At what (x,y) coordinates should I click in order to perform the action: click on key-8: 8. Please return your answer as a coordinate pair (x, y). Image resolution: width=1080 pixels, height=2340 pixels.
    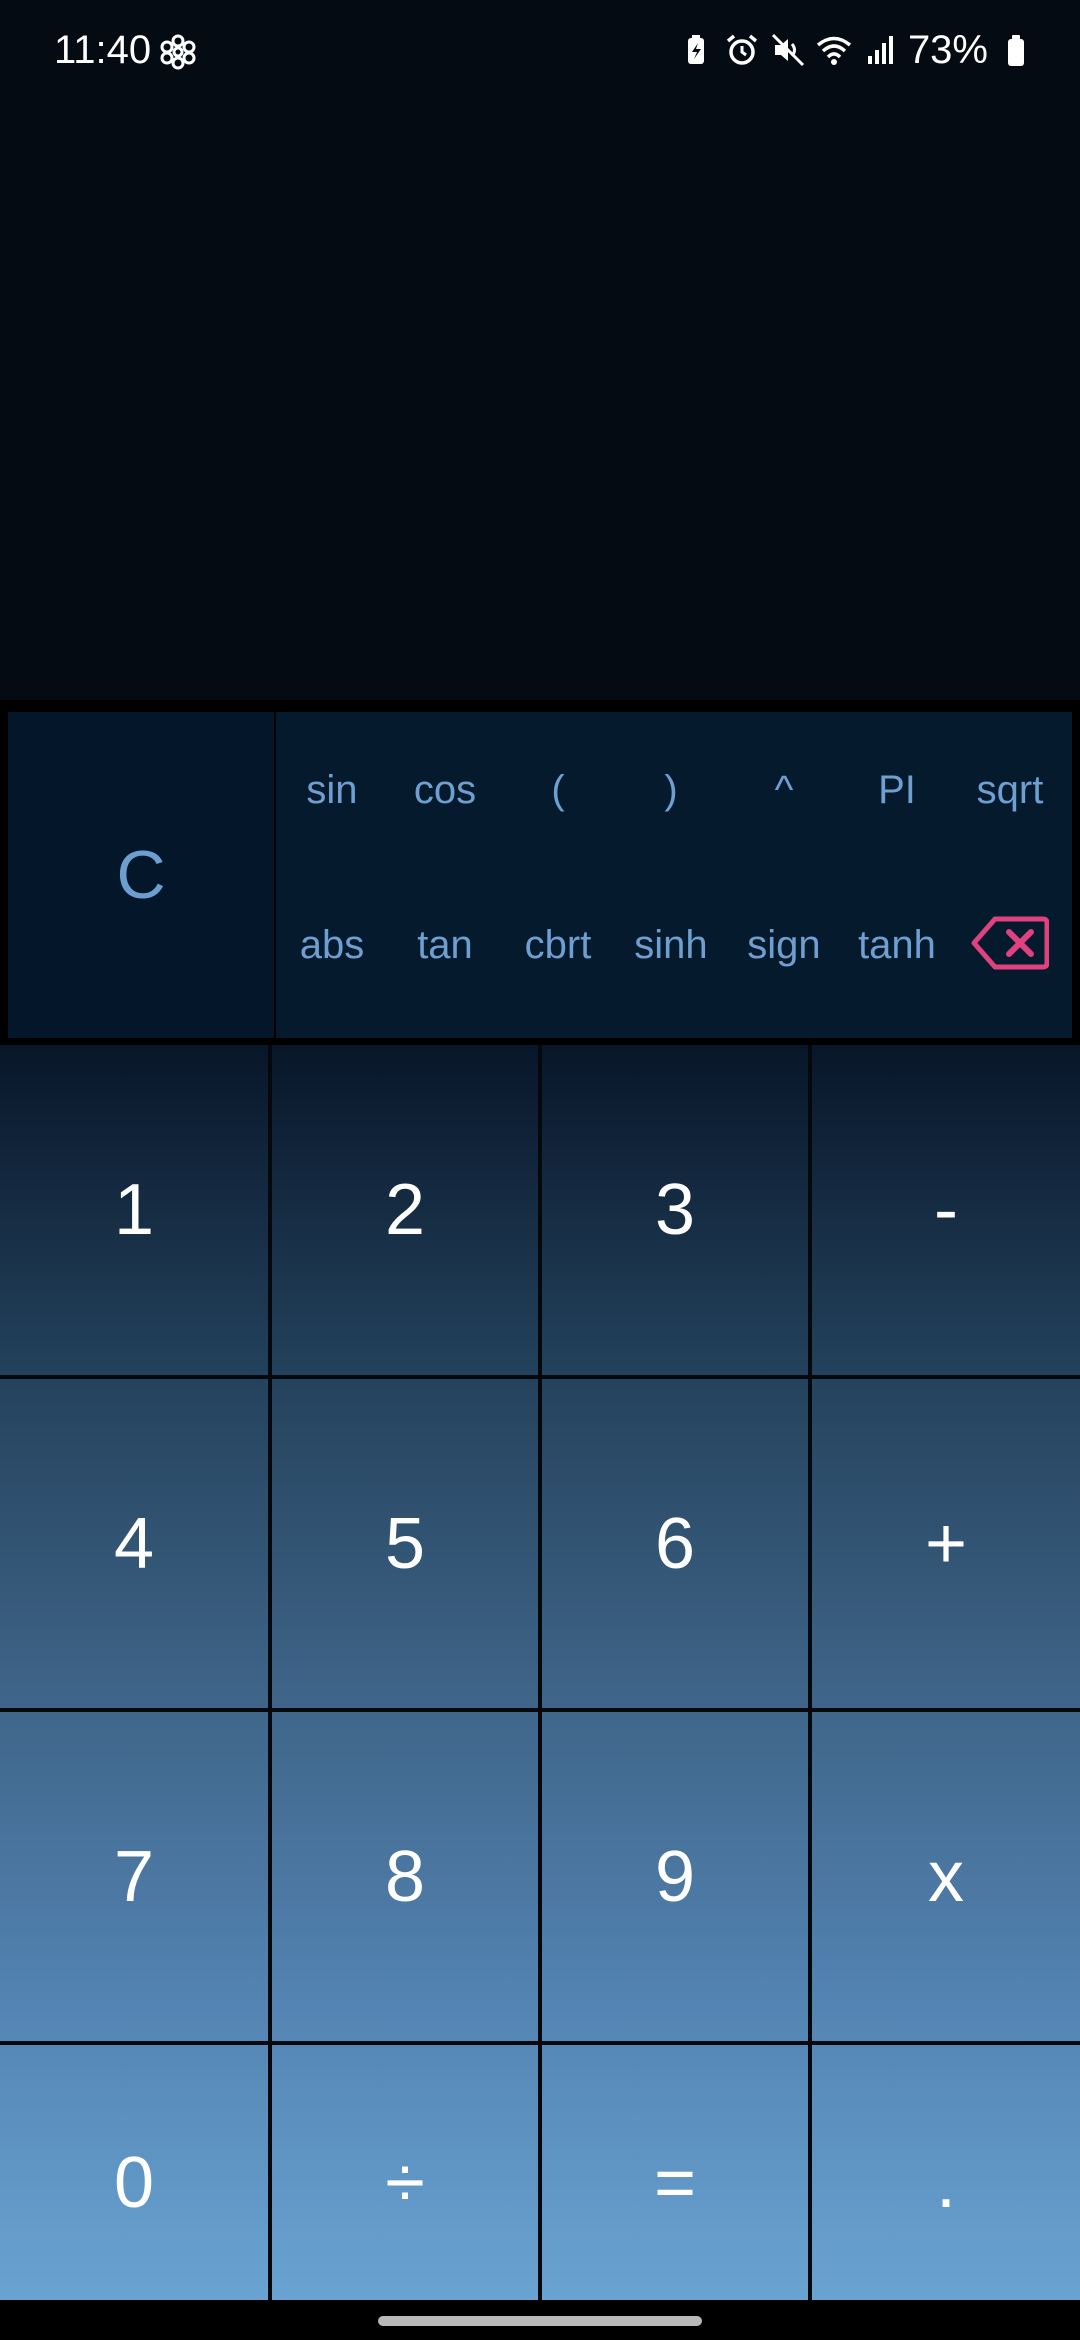
    Looking at the image, I should click on (405, 1876).